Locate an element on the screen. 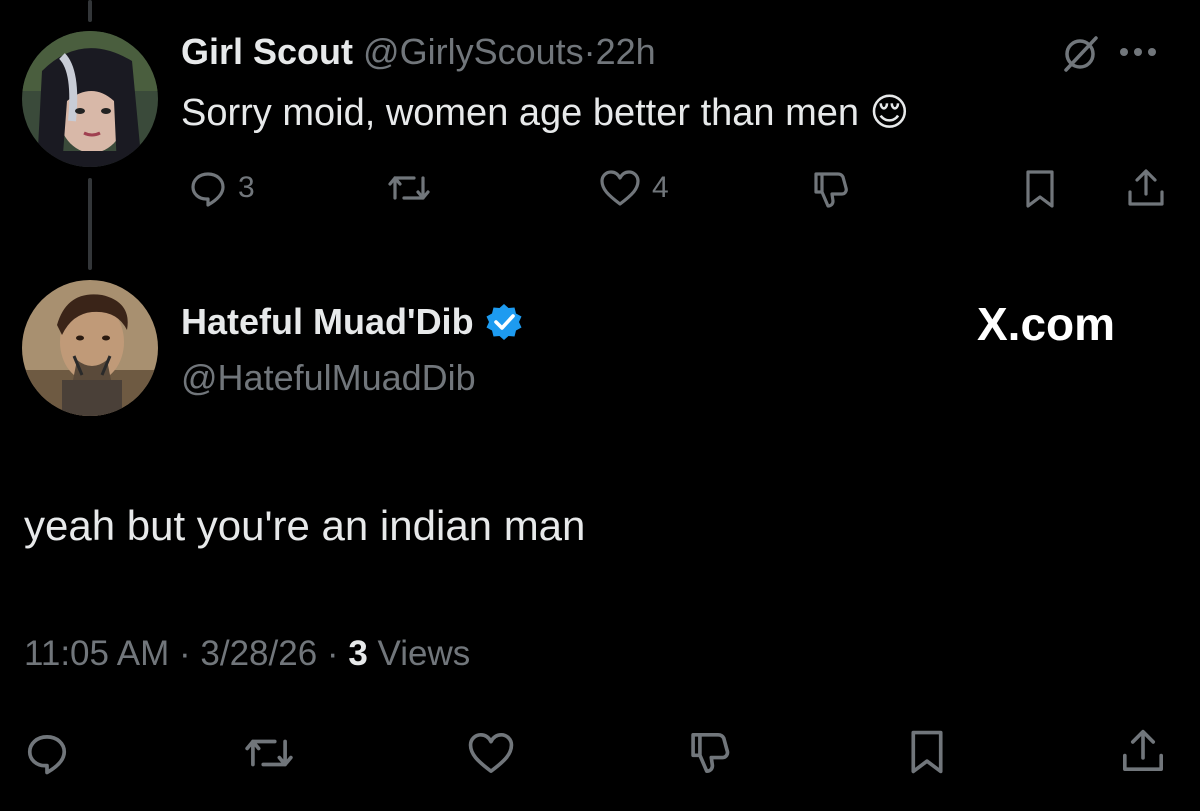  parent-bookmark-action is located at coordinates (1040, 189).